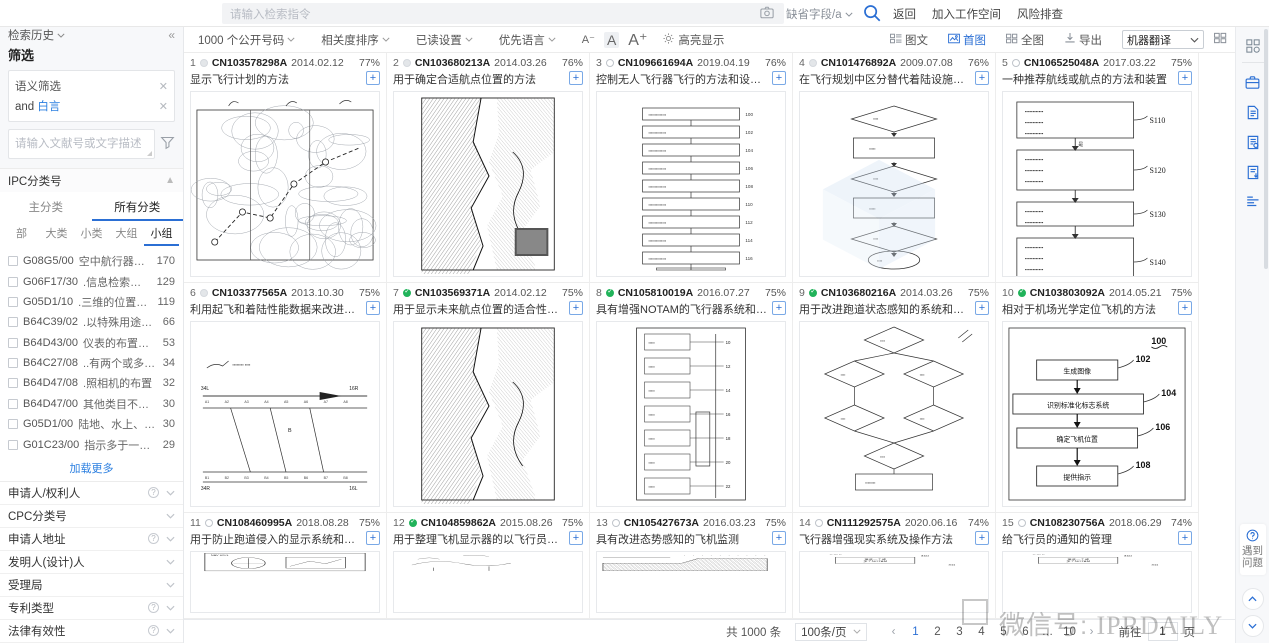  Describe the element at coordinates (56, 234) in the screenshot. I see `ipc-level-class: 大类` at that location.